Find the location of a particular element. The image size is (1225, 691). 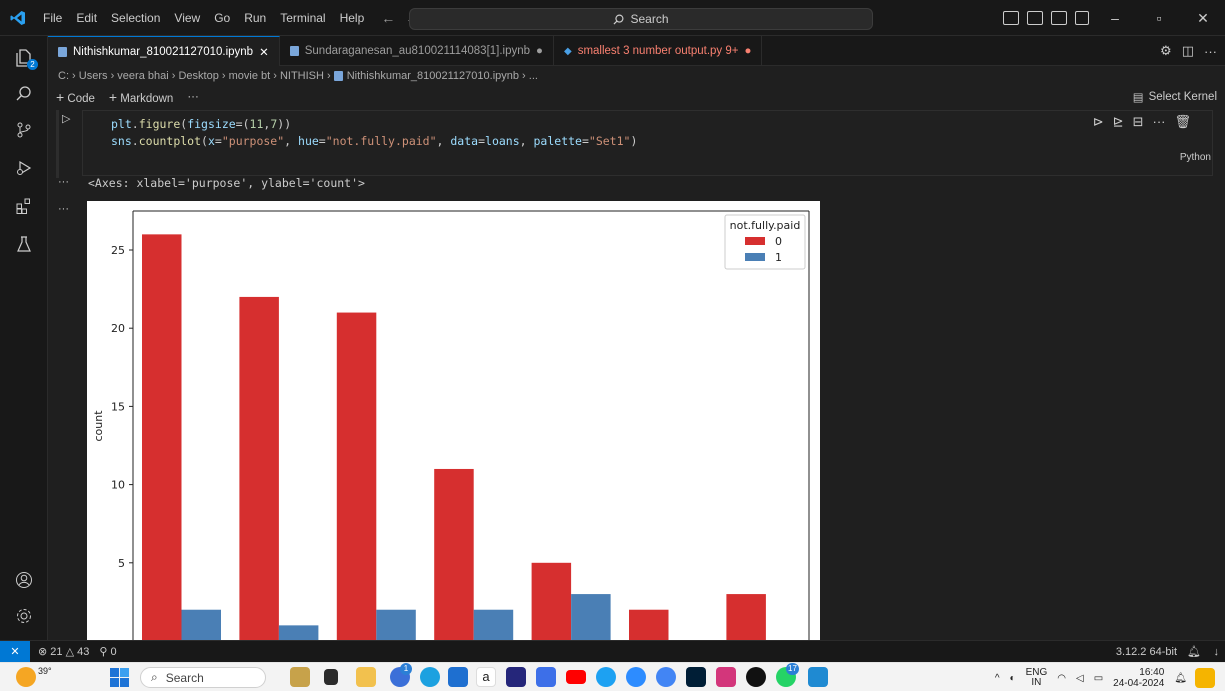

run-cell-button: ▷ is located at coordinates (70, 120).